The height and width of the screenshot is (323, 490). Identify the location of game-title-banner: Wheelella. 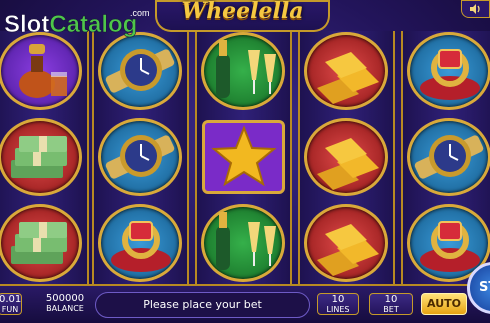
(242, 16).